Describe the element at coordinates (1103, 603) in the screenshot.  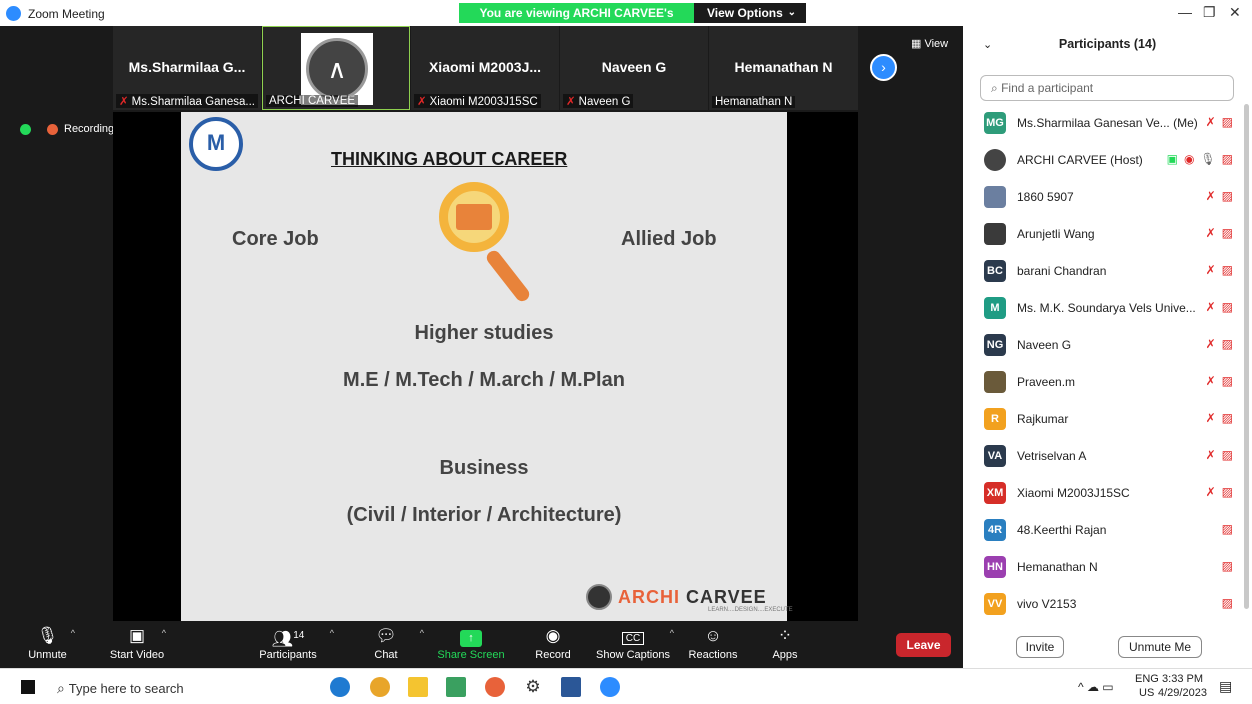
I see `list-item: VV vivo V2153 ▨` at that location.